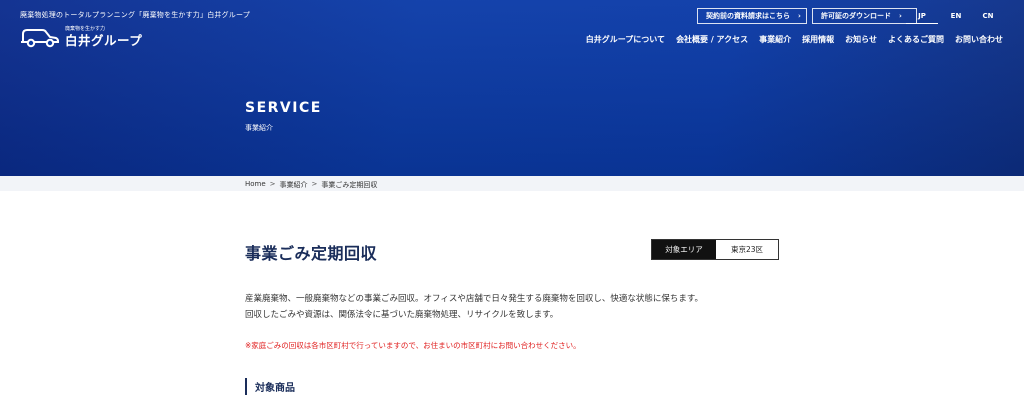  Describe the element at coordinates (40, 38) in the screenshot. I see `truck-logo-icon` at that location.